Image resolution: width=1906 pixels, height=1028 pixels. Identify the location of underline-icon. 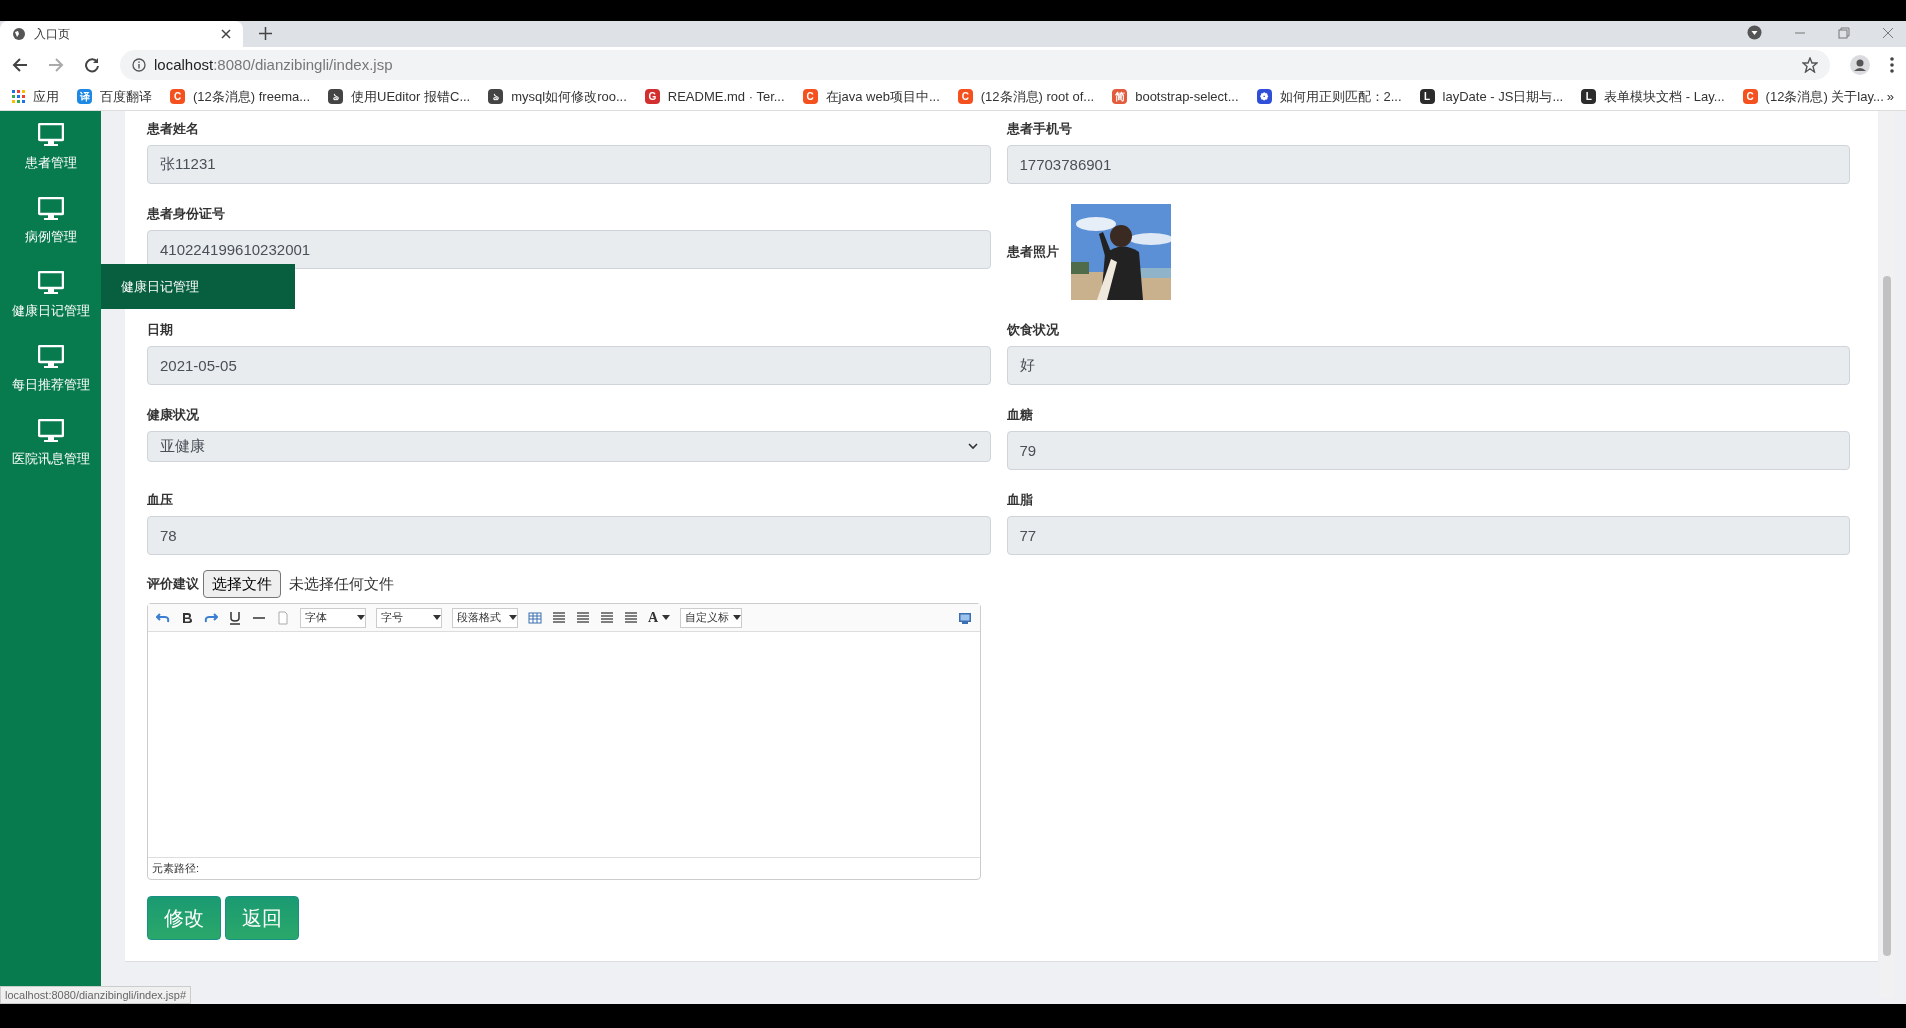
(235, 617).